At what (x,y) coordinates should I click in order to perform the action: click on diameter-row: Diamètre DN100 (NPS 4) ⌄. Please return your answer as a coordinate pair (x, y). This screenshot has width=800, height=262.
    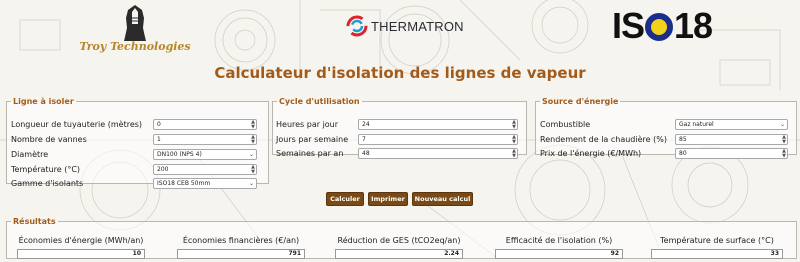
    Looking at the image, I should click on (137, 155).